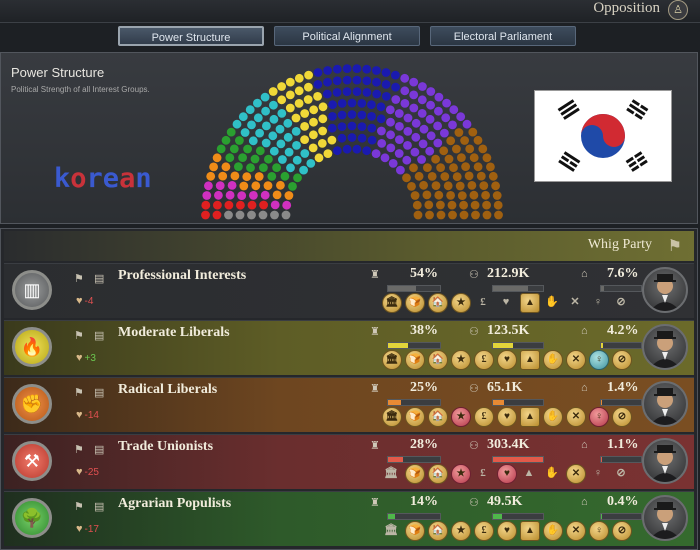 The height and width of the screenshot is (550, 700). I want to click on clout-bar-fill, so click(395, 459).